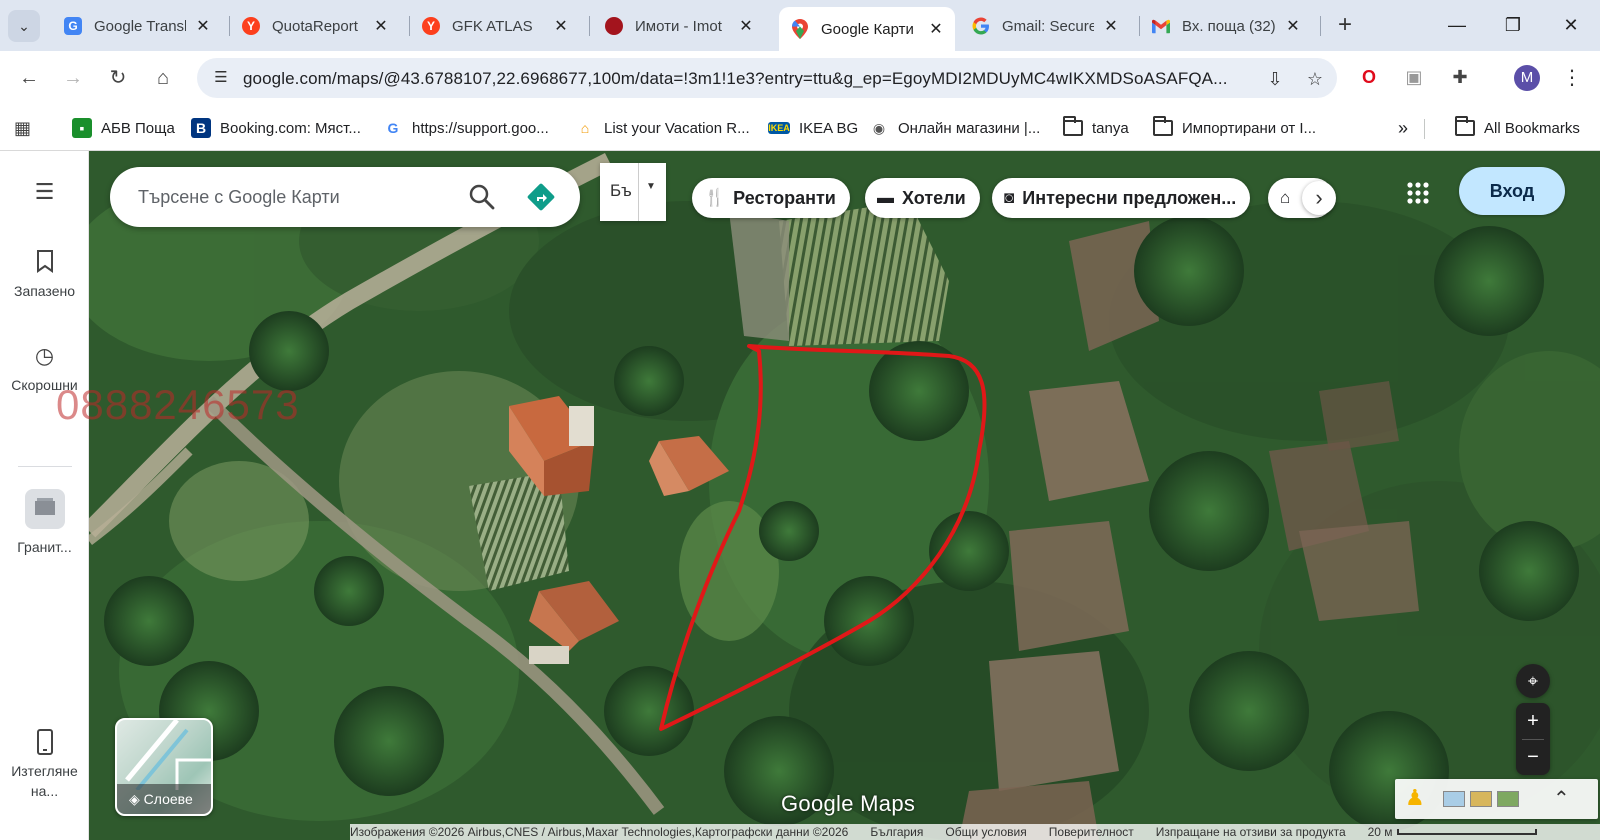 Image resolution: width=1600 pixels, height=840 pixels. Describe the element at coordinates (1045, 26) in the screenshot. I see `tab-gmail-secure: Gmail: Secure ✕` at that location.